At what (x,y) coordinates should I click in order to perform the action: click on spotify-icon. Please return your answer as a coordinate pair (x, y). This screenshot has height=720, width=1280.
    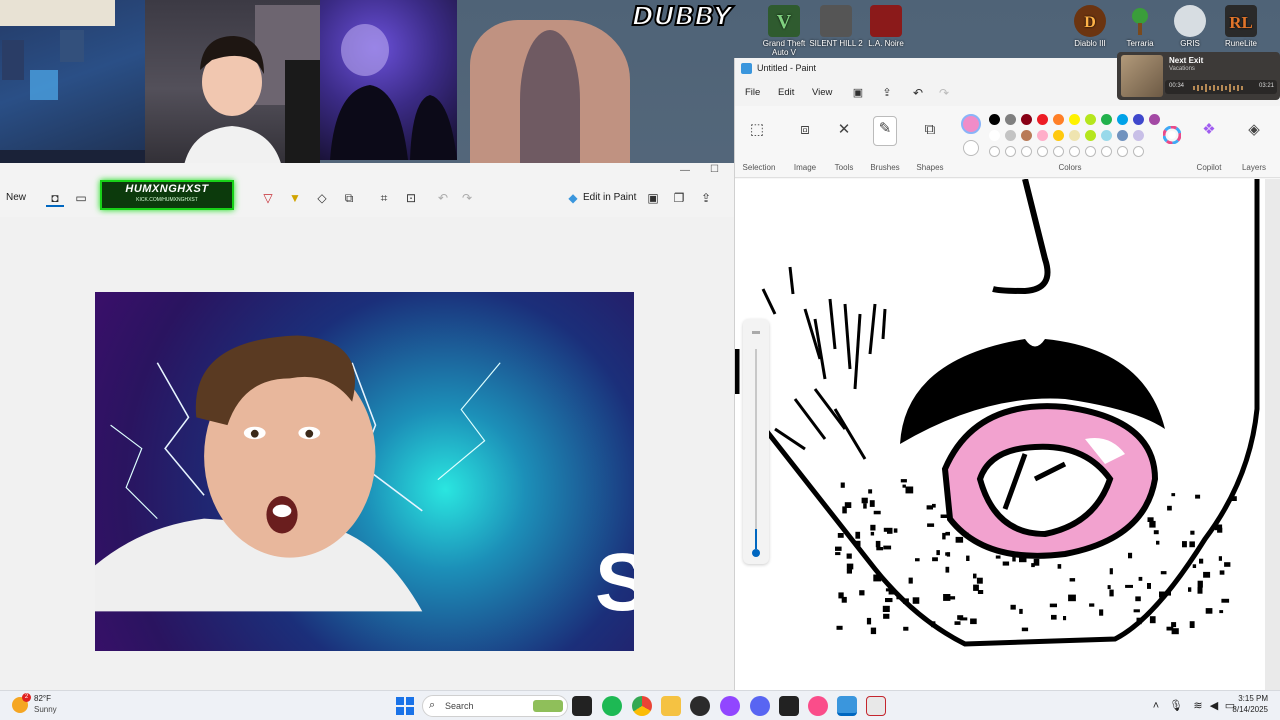
    Looking at the image, I should click on (612, 706).